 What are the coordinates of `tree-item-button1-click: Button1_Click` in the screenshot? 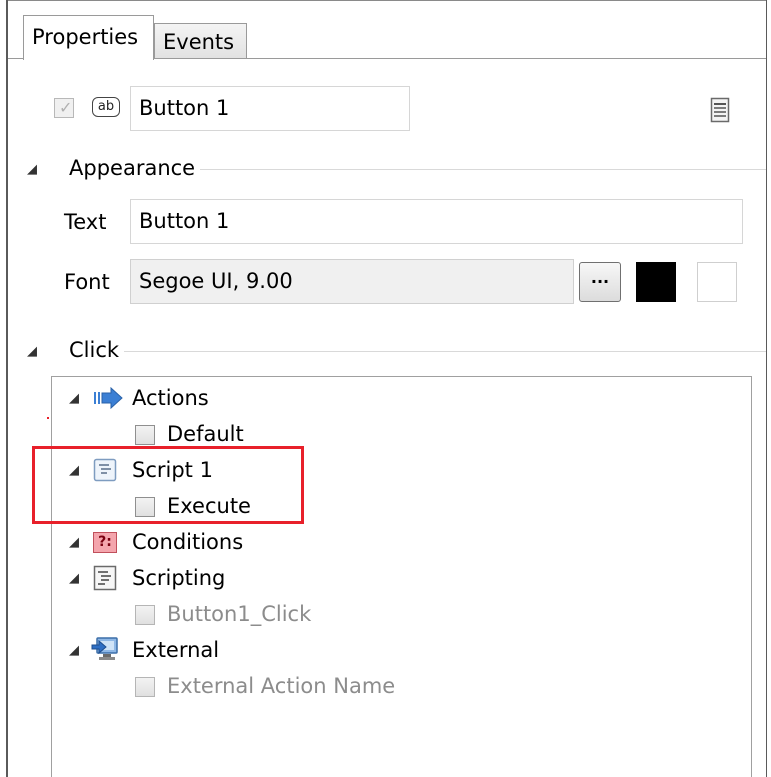 It's located at (239, 614).